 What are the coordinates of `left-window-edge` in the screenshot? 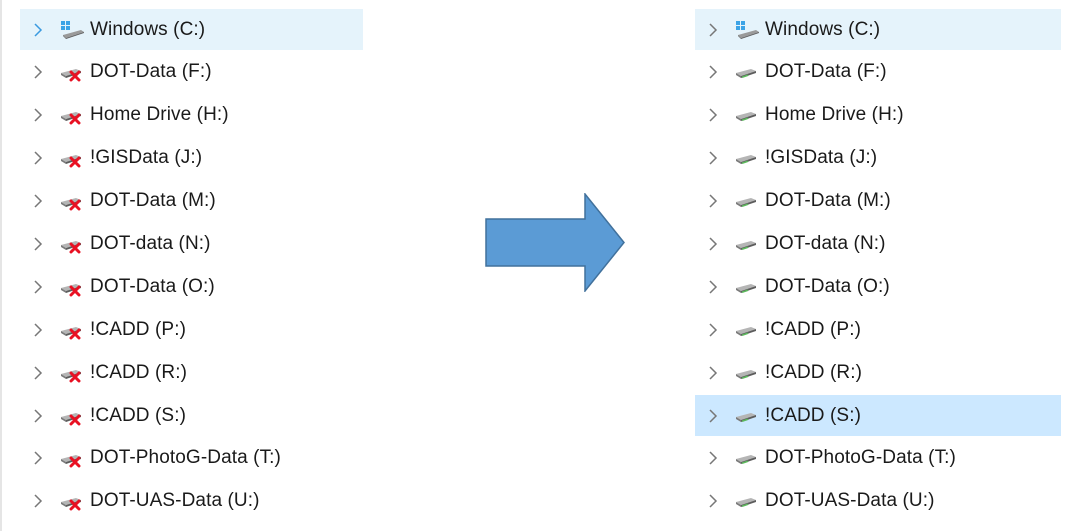 It's located at (1, 265).